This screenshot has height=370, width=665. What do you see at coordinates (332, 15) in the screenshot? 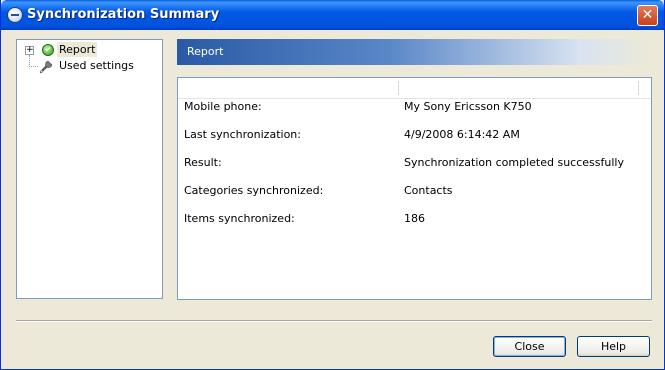
I see `title-bar: Synchronization Summary ✕` at bounding box center [332, 15].